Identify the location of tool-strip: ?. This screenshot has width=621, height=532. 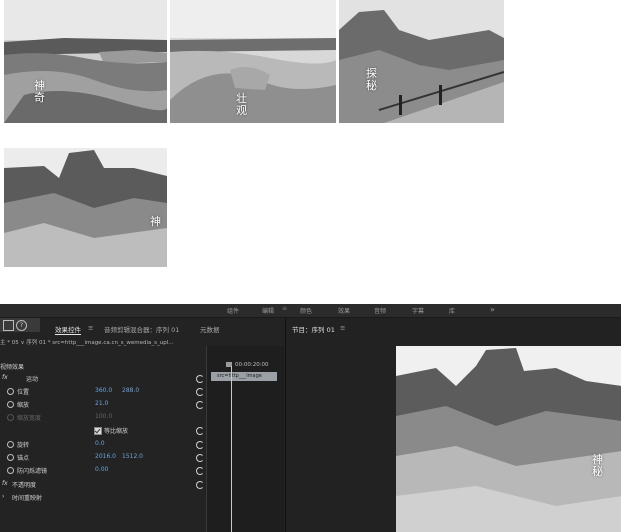
(20, 325).